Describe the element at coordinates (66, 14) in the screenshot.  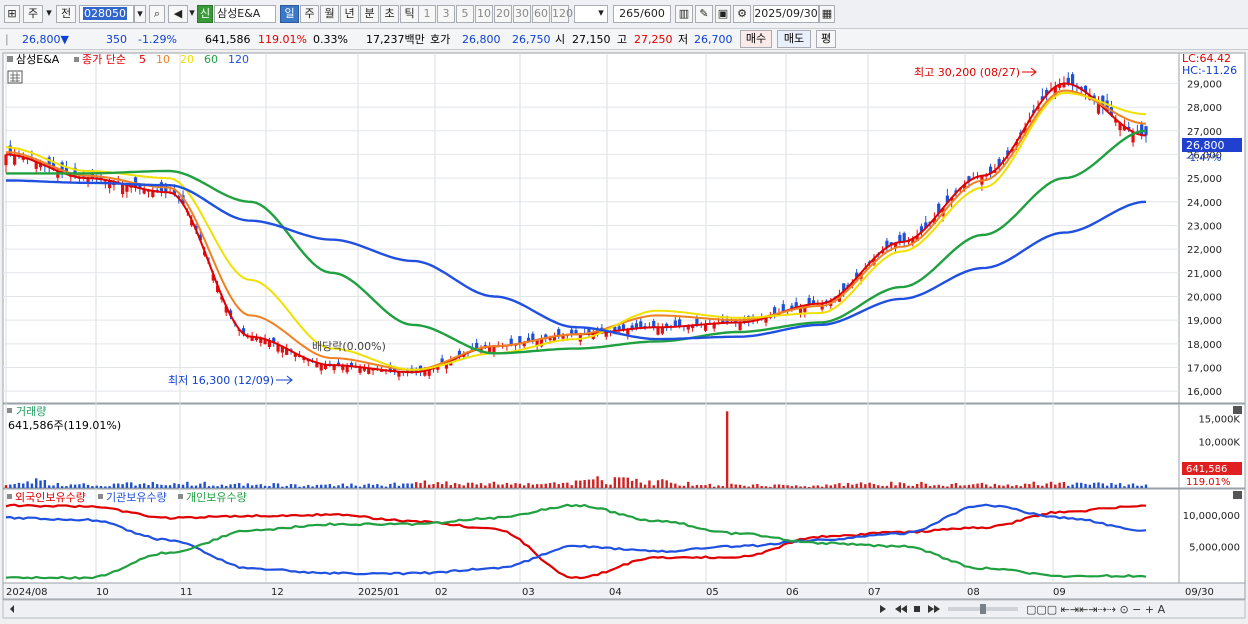
I see `prev-mode-button: 전` at that location.